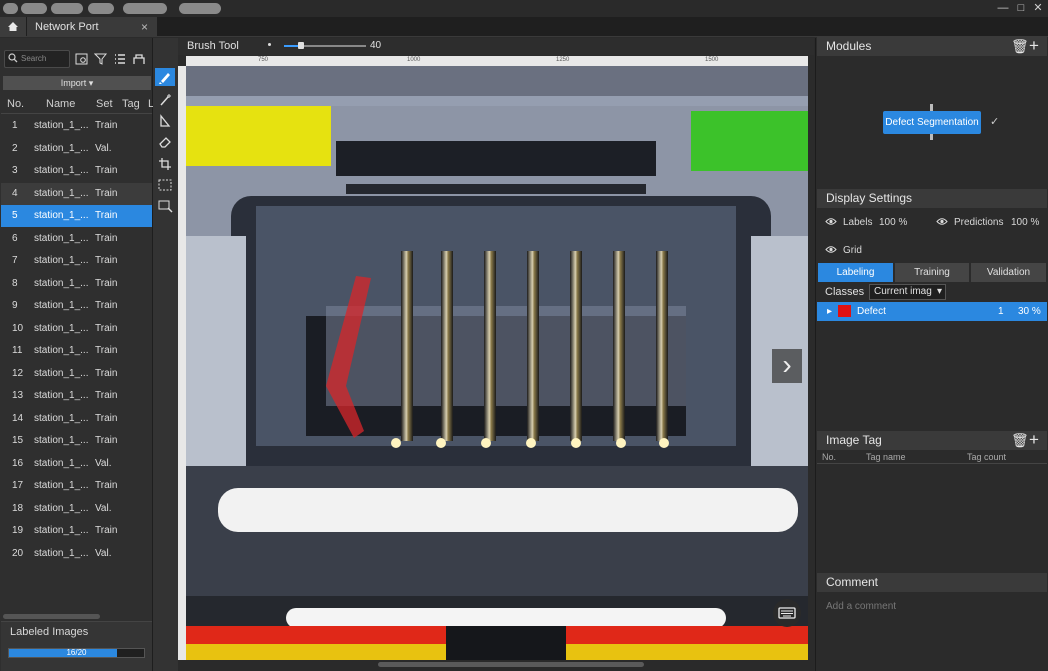 This screenshot has height=671, width=1048. Describe the element at coordinates (76, 216) in the screenshot. I see `list-item: 5 station_1_... Train` at that location.